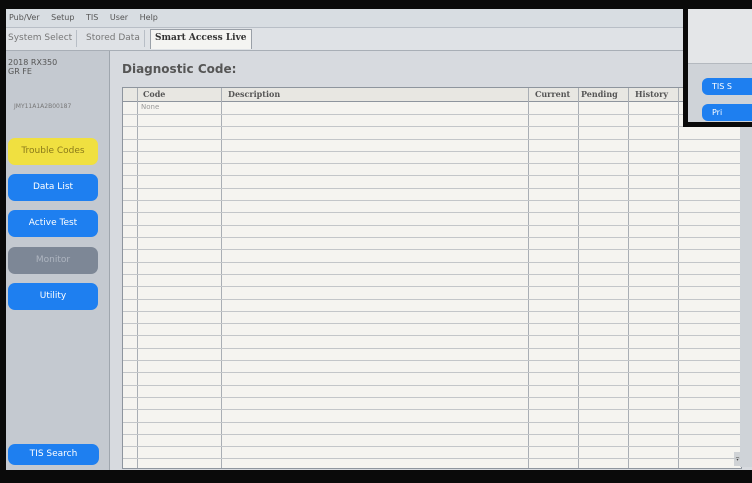 This screenshot has height=483, width=752. Describe the element at coordinates (379, 18) in the screenshot. I see `menu-bar: Pub/Ver Setup TIS User Help` at that location.